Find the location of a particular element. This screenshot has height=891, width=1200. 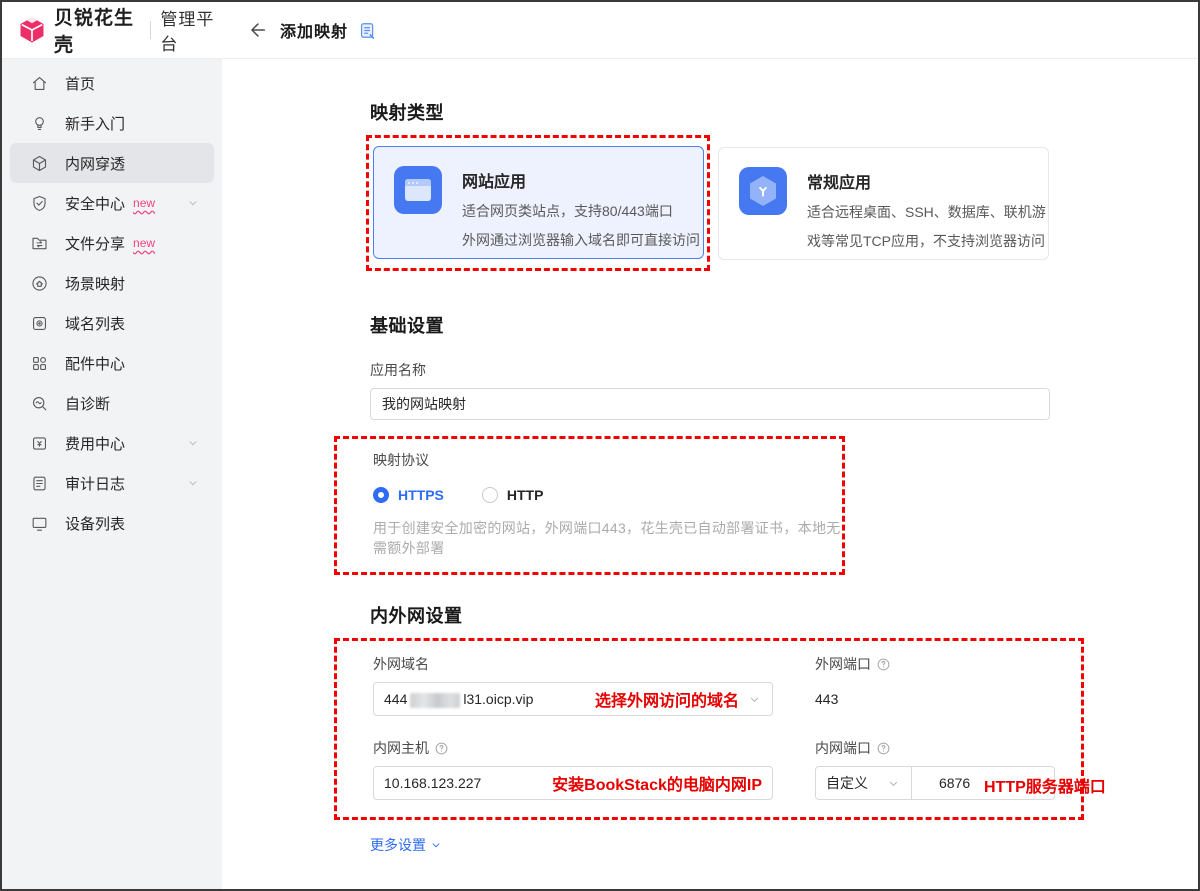

port-annotation: HTTP服务器端口 is located at coordinates (1045, 787).